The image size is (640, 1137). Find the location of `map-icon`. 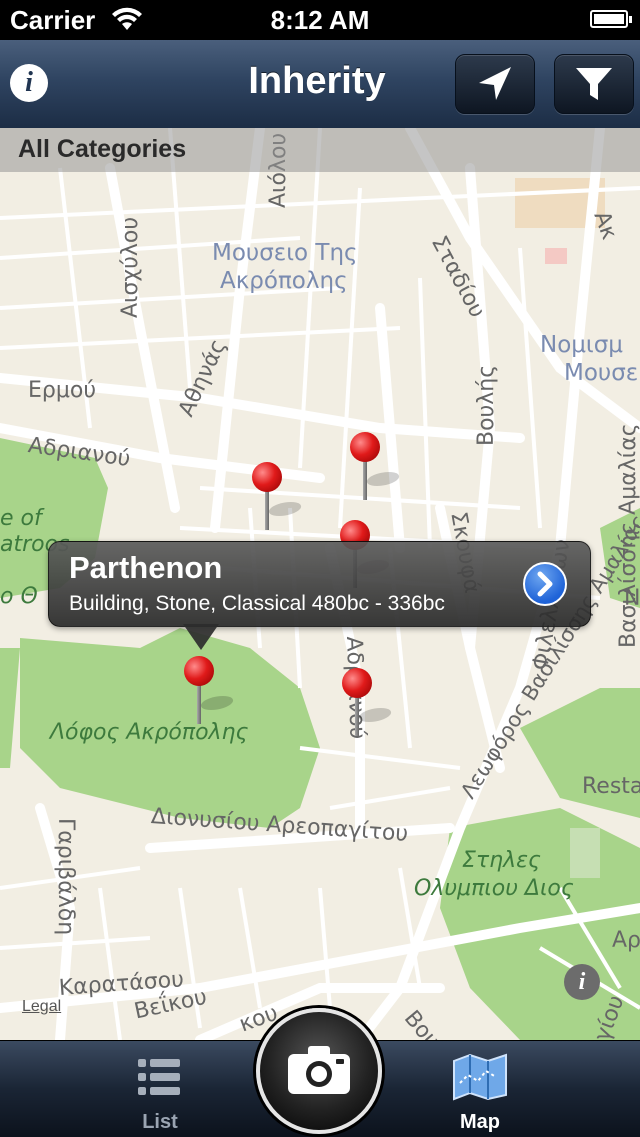

map-icon is located at coordinates (480, 1077).